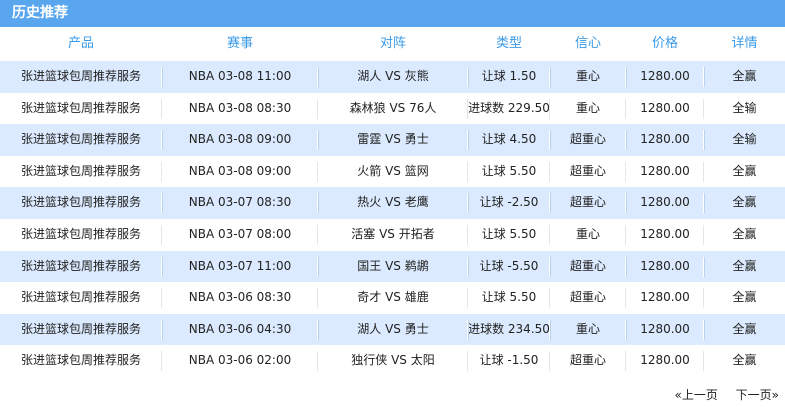 The height and width of the screenshot is (407, 785). Describe the element at coordinates (80, 43) in the screenshot. I see `column-header-product: 产品` at that location.